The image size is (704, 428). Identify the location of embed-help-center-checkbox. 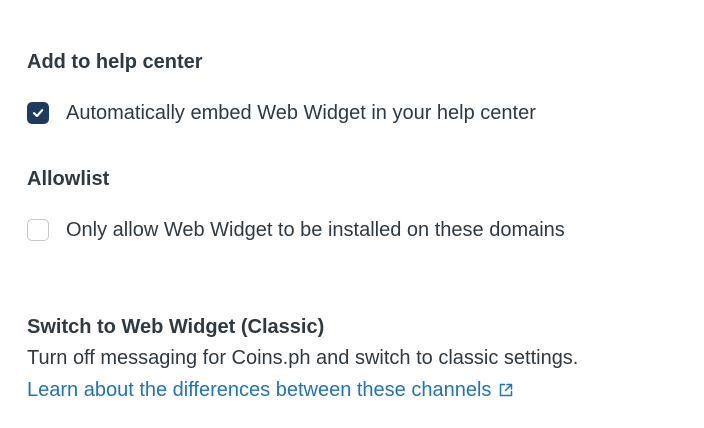
(38, 113).